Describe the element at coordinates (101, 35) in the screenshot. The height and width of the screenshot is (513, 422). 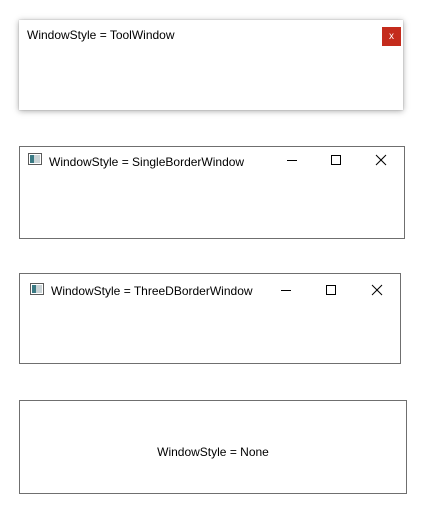
I see `window-title: WindowStyle = ToolWindow` at that location.